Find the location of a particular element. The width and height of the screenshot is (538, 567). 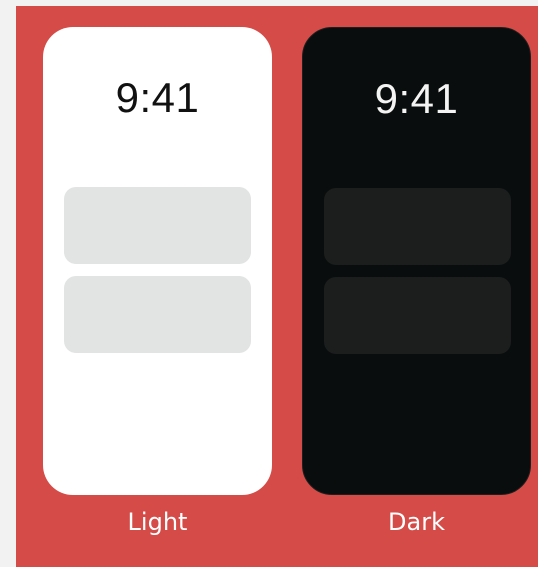

dark-lock-screen-time: 9:41 is located at coordinates (416, 98).